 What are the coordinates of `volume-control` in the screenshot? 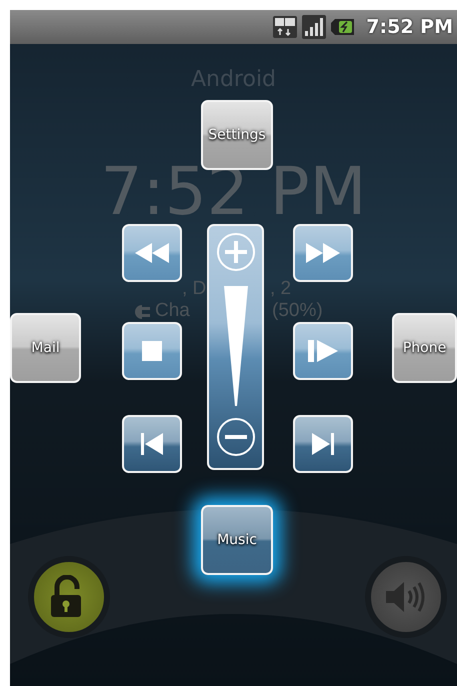 It's located at (235, 347).